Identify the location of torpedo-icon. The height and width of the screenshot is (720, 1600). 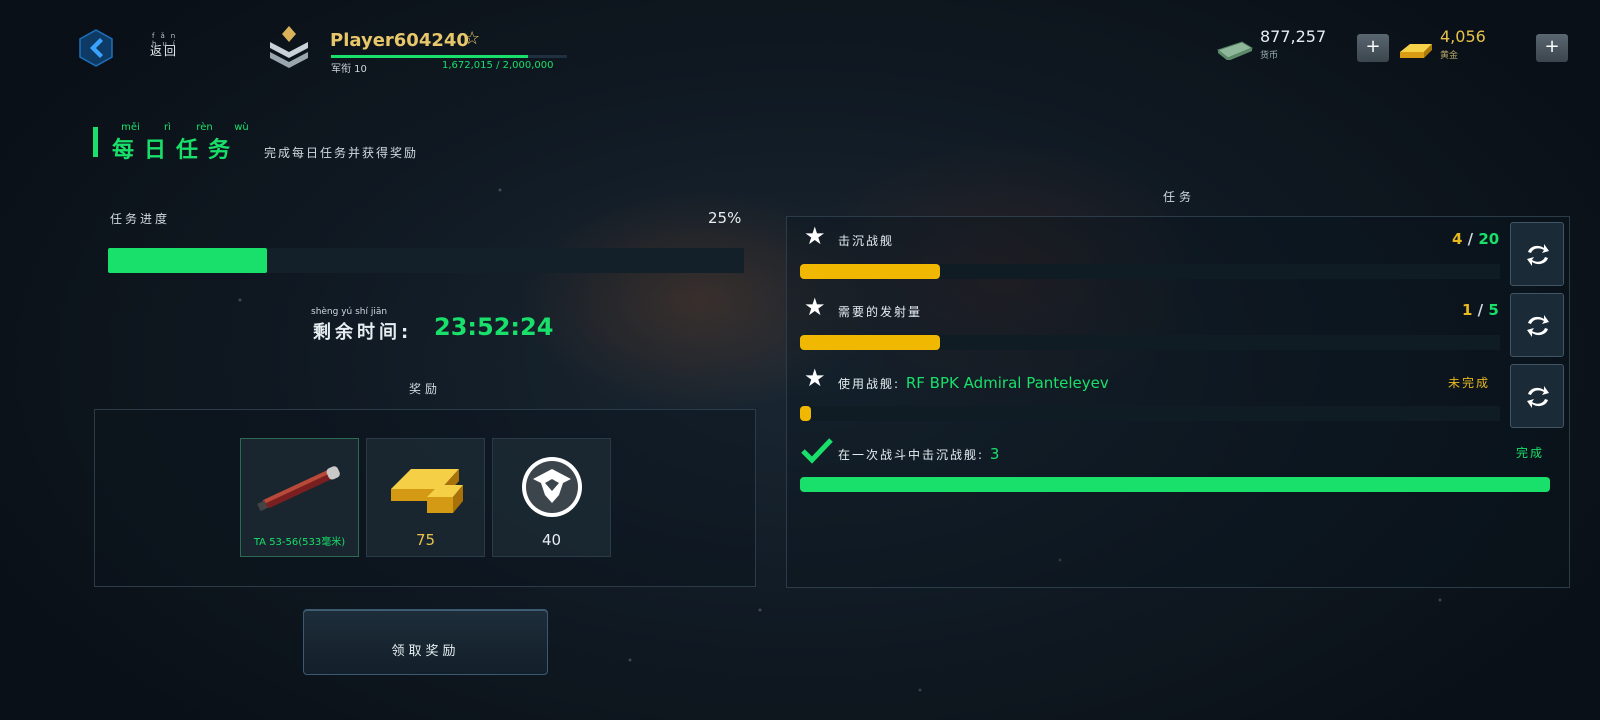
(298, 489).